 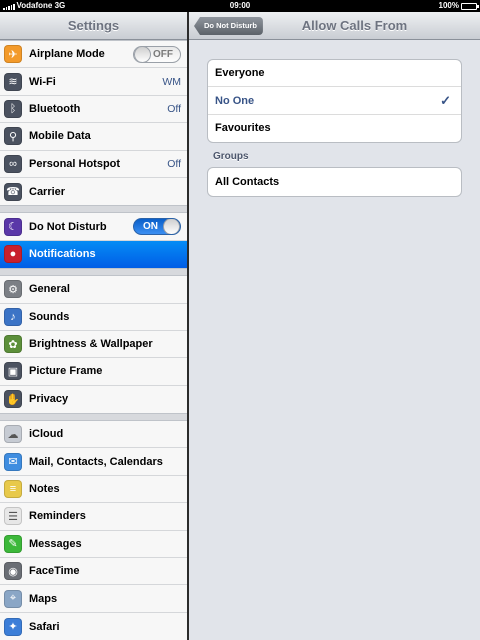 What do you see at coordinates (13, 344) in the screenshot?
I see `flower-icon: ✿` at bounding box center [13, 344].